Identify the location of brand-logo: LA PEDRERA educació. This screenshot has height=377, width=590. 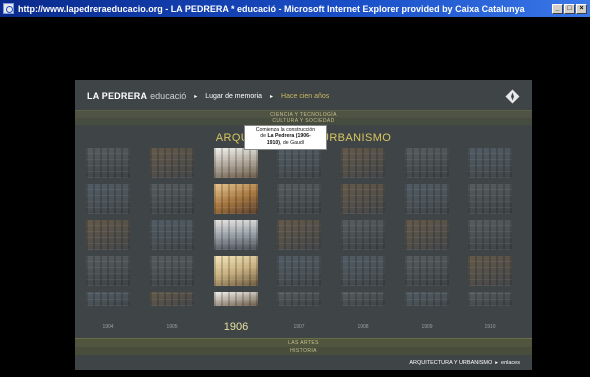
(136, 96).